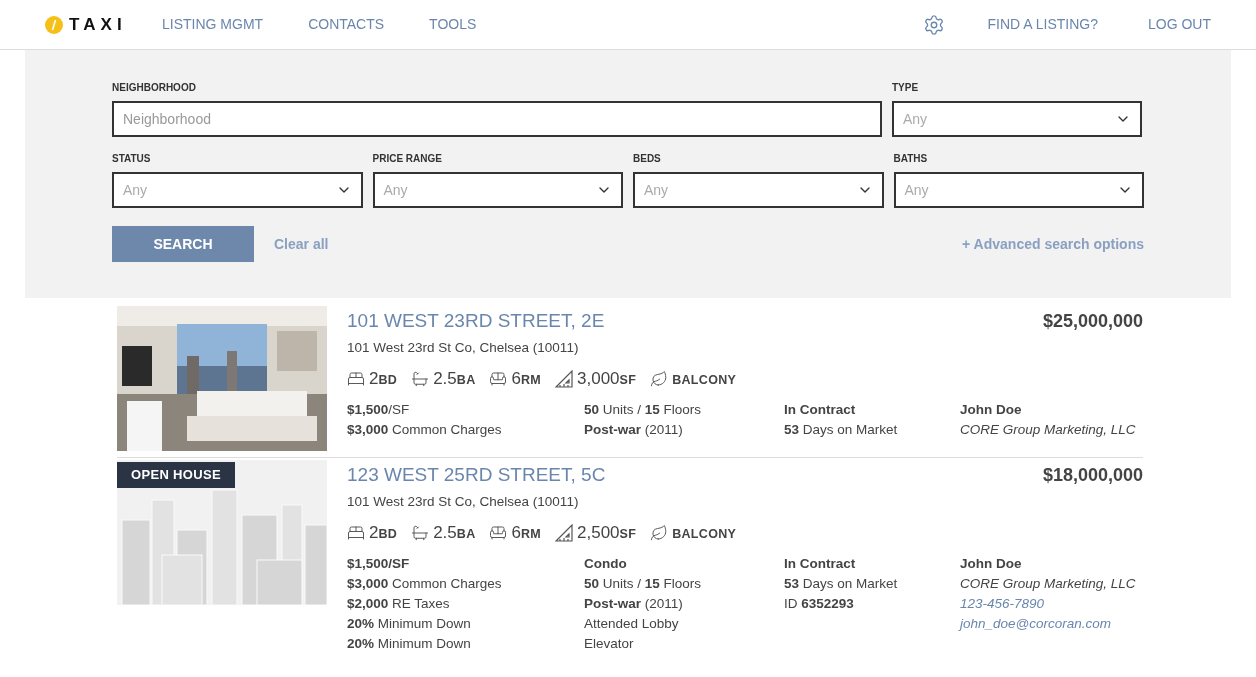 Image resolution: width=1256 pixels, height=677 pixels. I want to click on field-label: BATHS, so click(911, 159).